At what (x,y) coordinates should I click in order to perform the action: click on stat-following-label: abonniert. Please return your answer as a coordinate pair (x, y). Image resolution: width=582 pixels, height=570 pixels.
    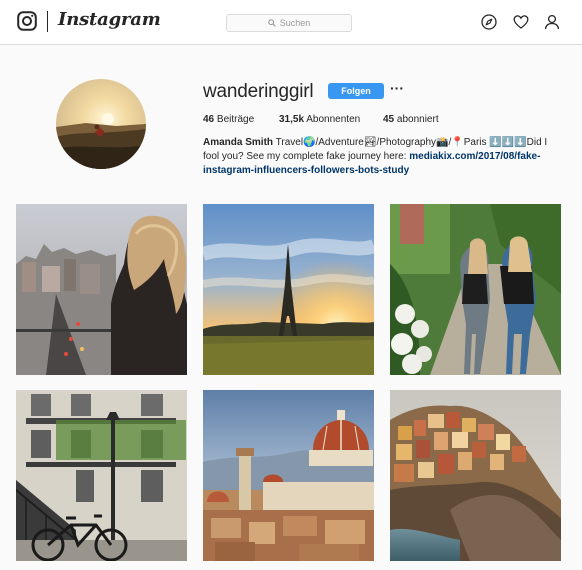
    Looking at the image, I should click on (417, 119).